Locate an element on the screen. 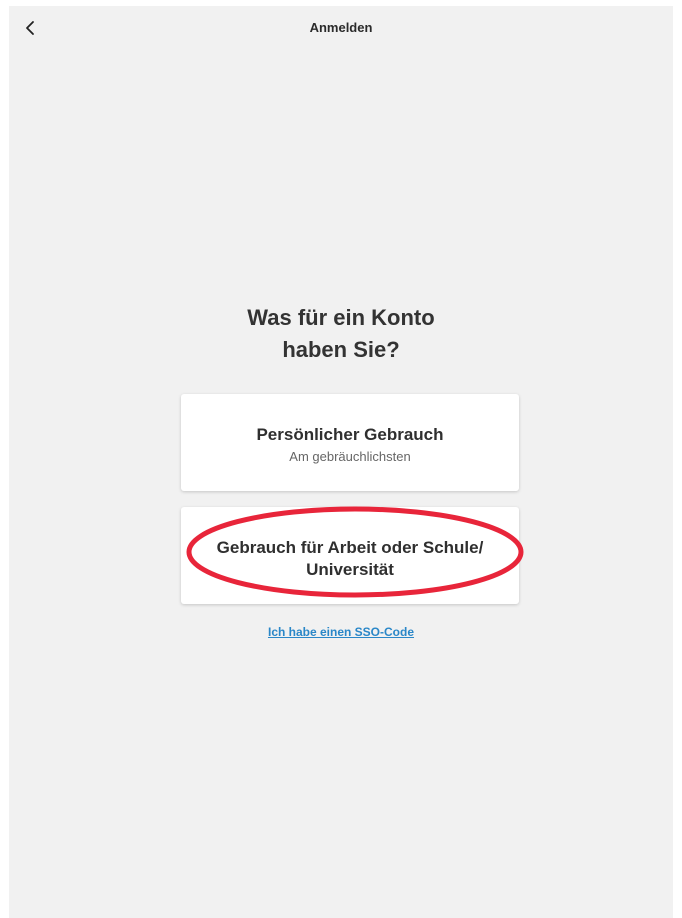 Image resolution: width=682 pixels, height=918 pixels. sso-code-link: Ich habe einen SSO-Code is located at coordinates (341, 632).